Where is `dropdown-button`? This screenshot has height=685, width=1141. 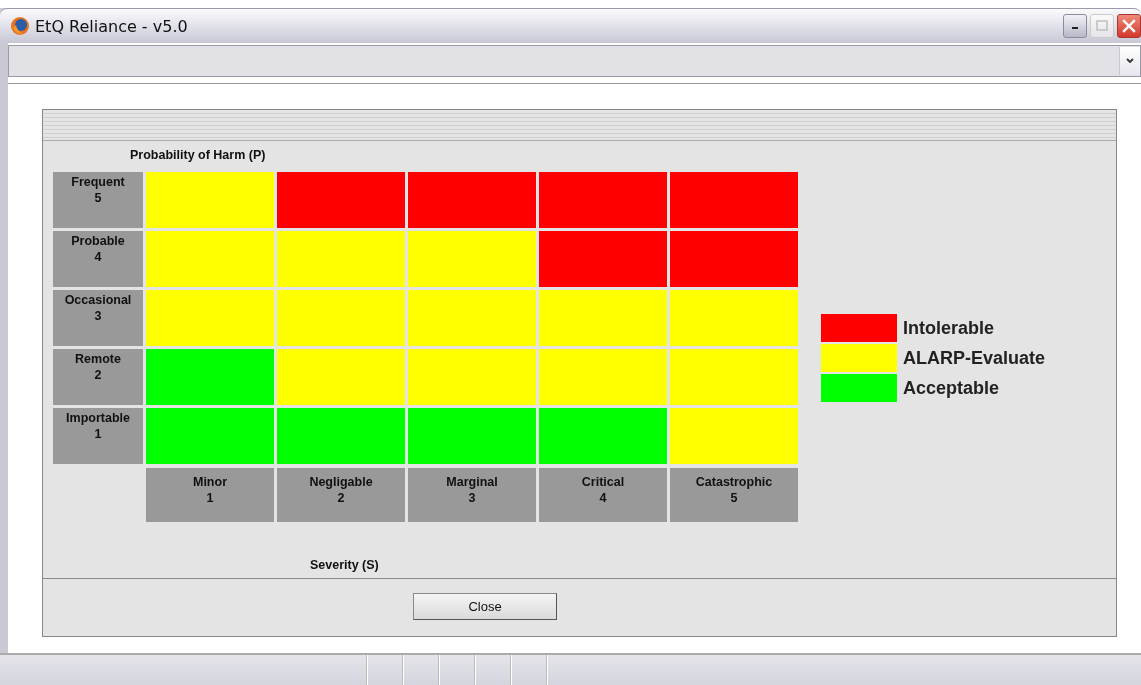
dropdown-button is located at coordinates (1129, 61).